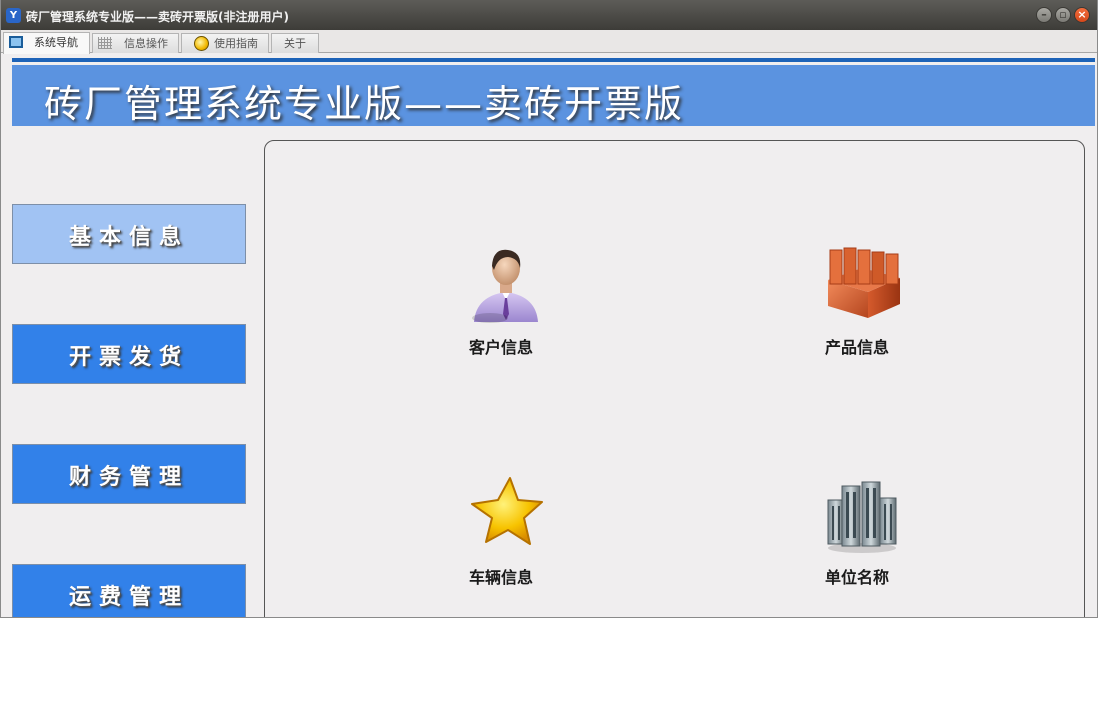 Image resolution: width=1098 pixels, height=713 pixels. I want to click on tab-user-guide: 使用指南, so click(225, 43).